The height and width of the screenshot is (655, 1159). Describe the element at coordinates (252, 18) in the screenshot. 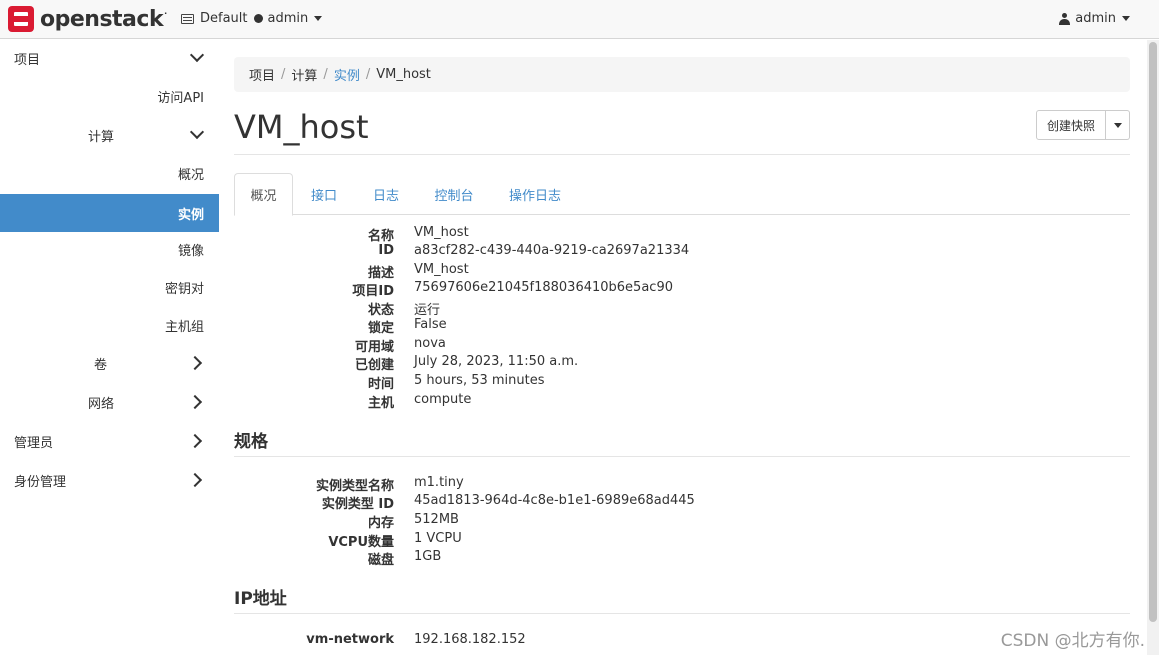

I see `project-context-dropdown: Default admin` at that location.